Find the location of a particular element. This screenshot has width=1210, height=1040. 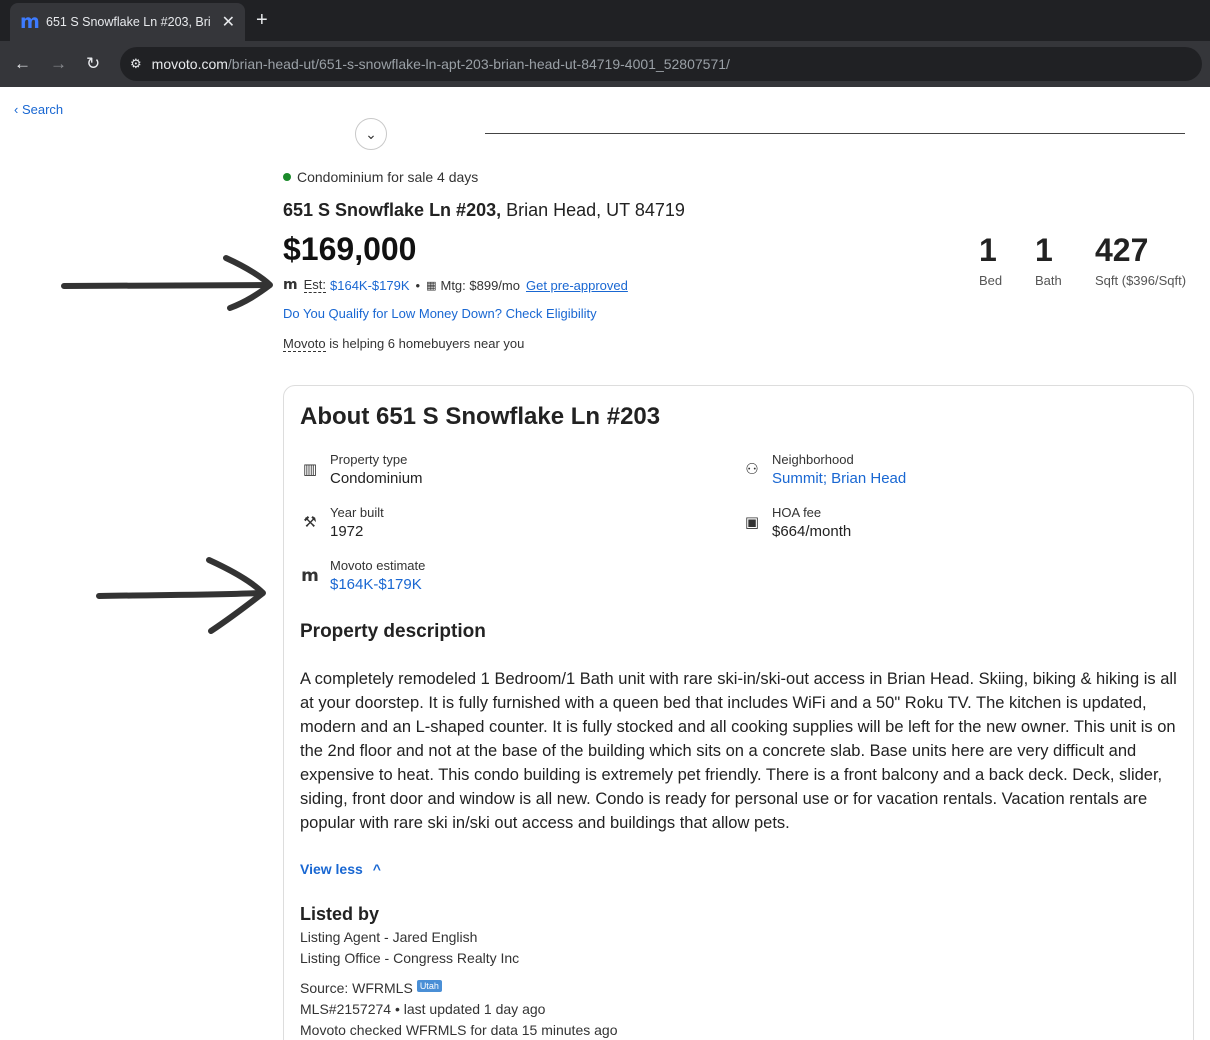

helping-text: Movoto is helping 6 homebuyers near you is located at coordinates (404, 344).